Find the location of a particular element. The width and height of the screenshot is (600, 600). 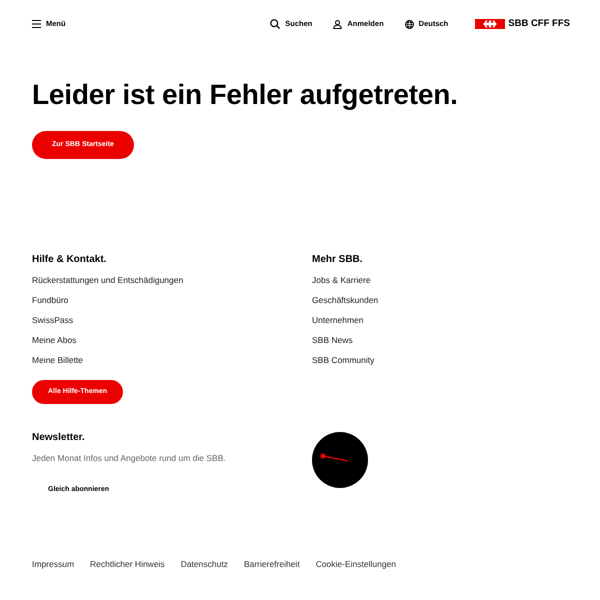

menu-icon is located at coordinates (36, 24).